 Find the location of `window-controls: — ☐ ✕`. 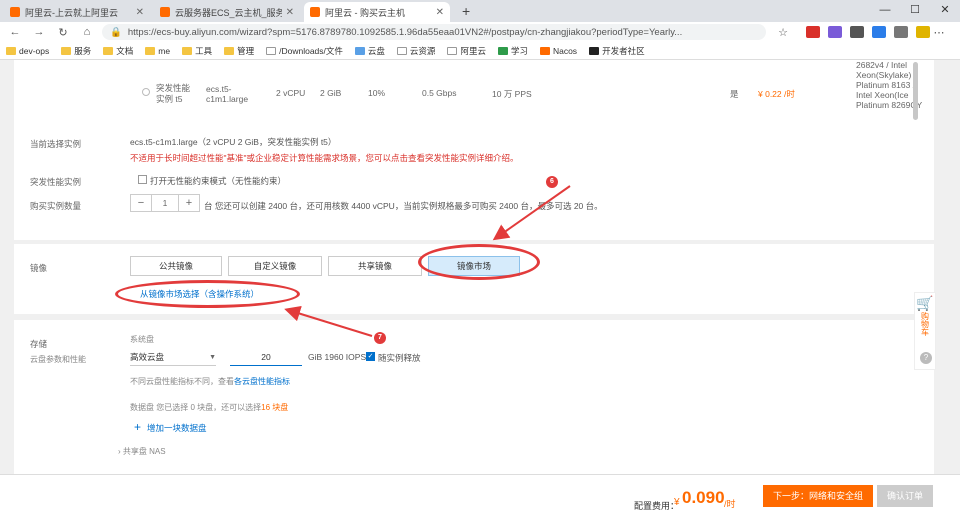

window-controls: — ☐ ✕ is located at coordinates (915, 11).